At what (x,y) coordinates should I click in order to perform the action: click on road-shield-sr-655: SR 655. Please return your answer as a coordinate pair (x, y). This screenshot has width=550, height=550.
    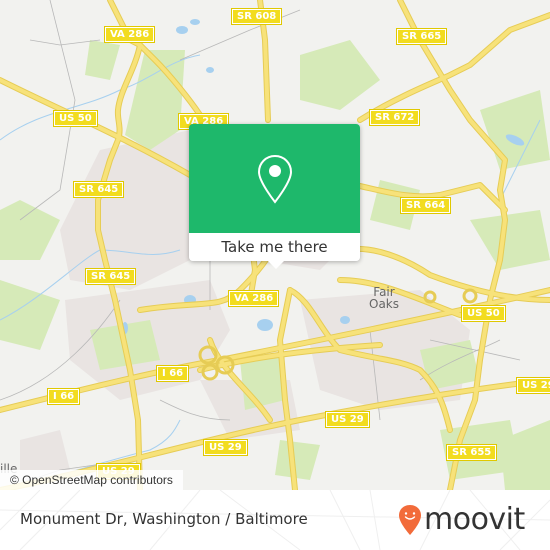
    Looking at the image, I should click on (471, 452).